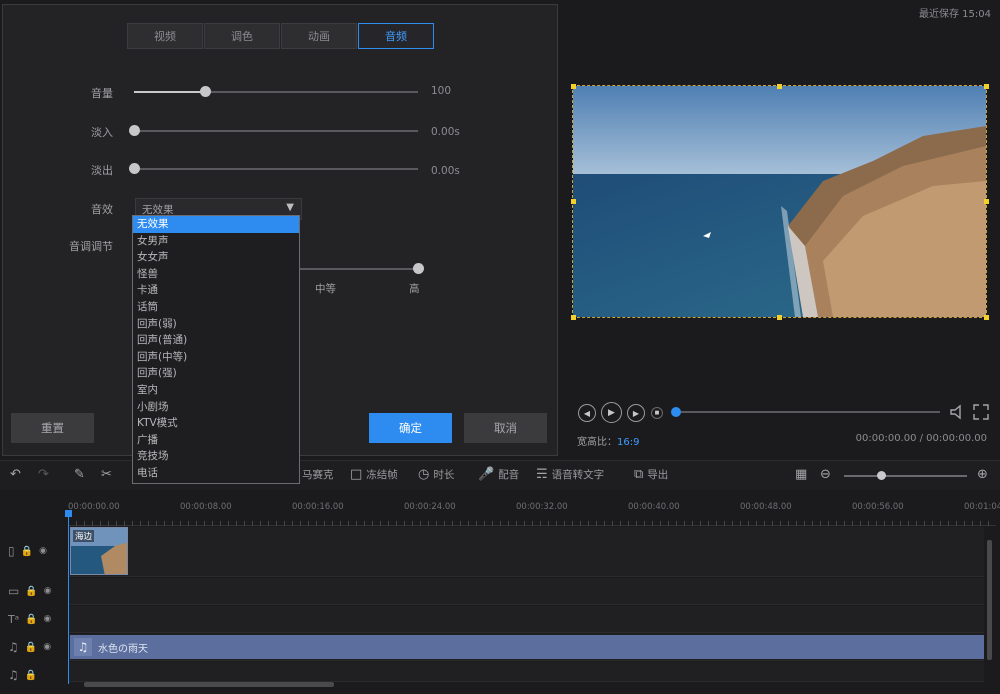 This screenshot has height=694, width=1000. Describe the element at coordinates (766, 507) in the screenshot. I see `ruler-tick-label: 00:00:48.00` at that location.